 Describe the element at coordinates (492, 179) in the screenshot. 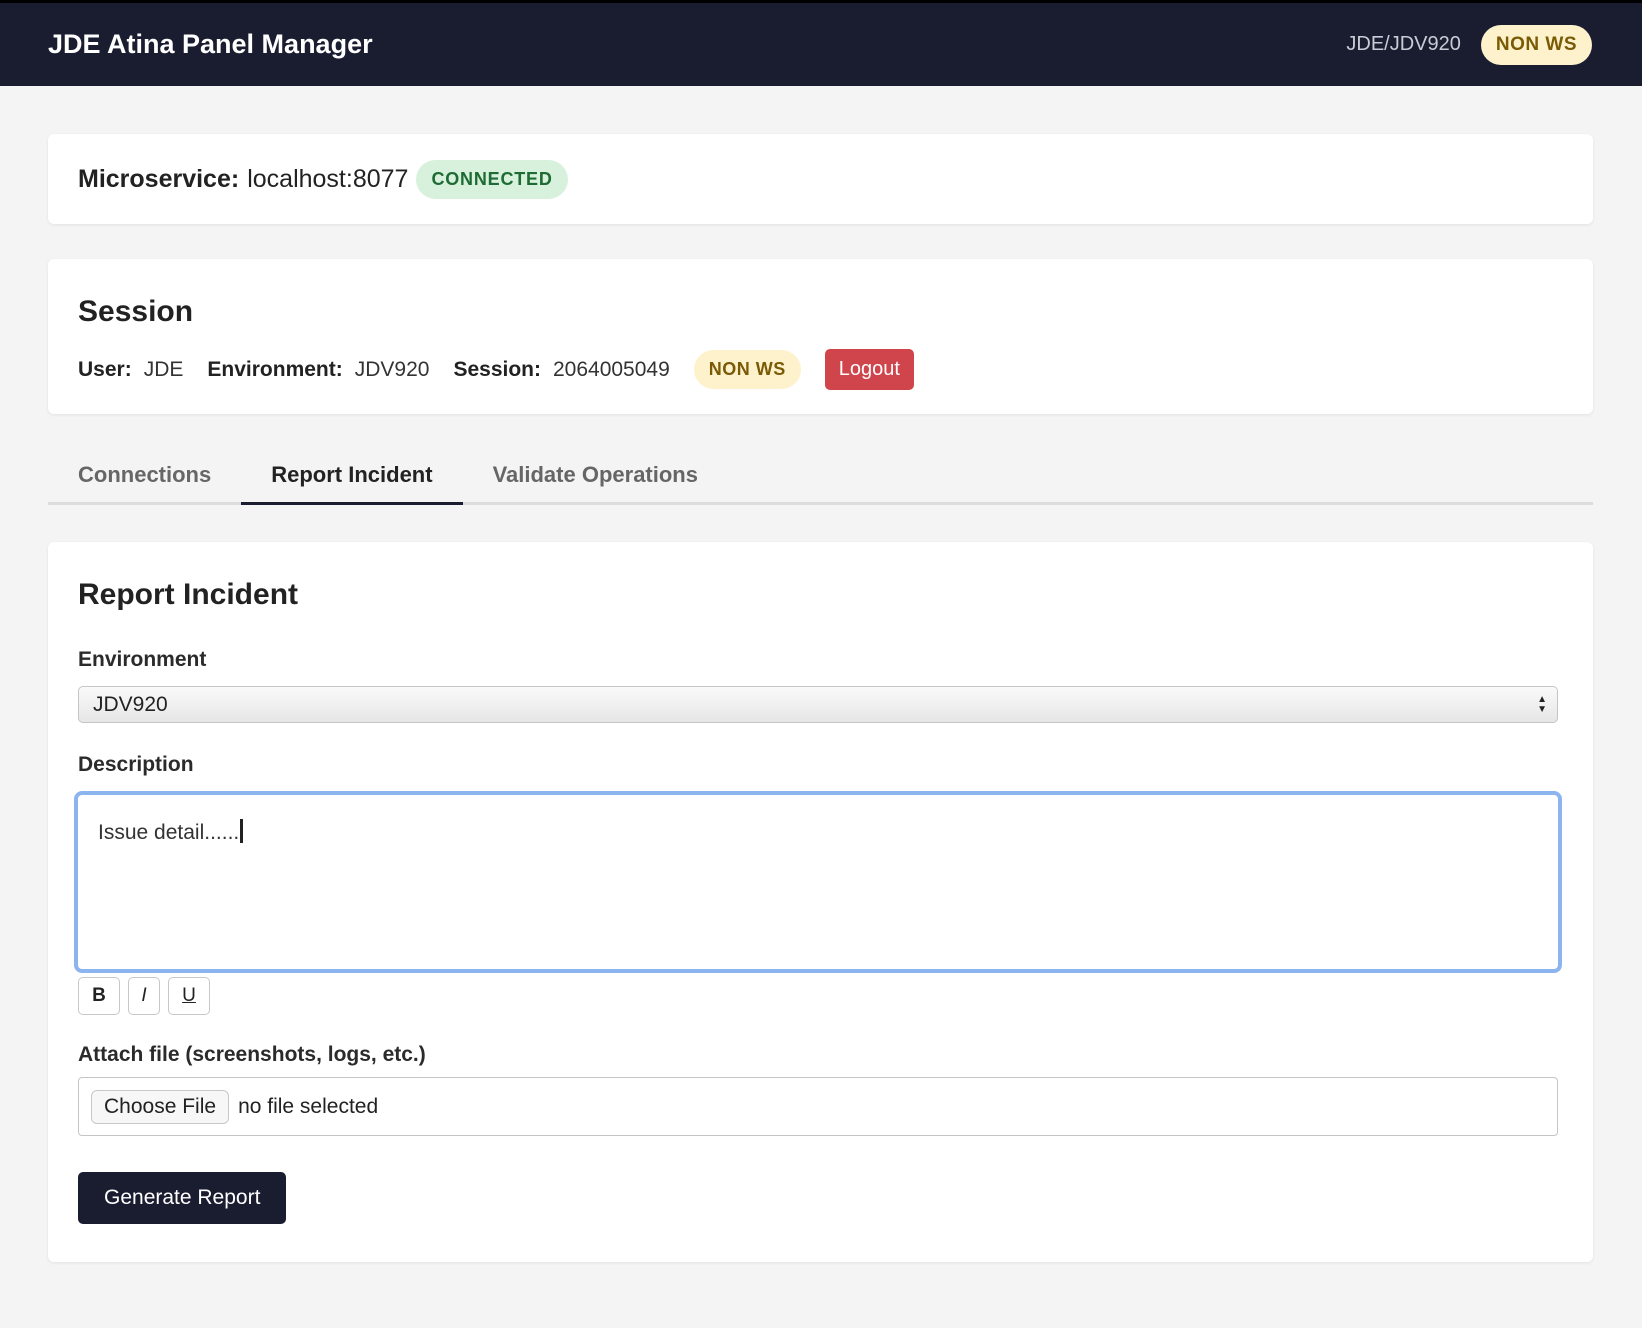

I see `connection-status-badge: CONNECTED` at that location.